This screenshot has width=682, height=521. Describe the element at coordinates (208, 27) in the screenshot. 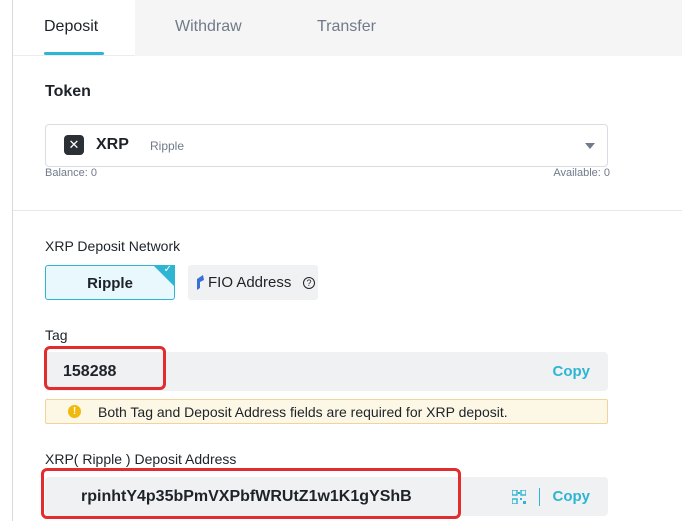

I see `tab-withdraw: Withdraw` at that location.